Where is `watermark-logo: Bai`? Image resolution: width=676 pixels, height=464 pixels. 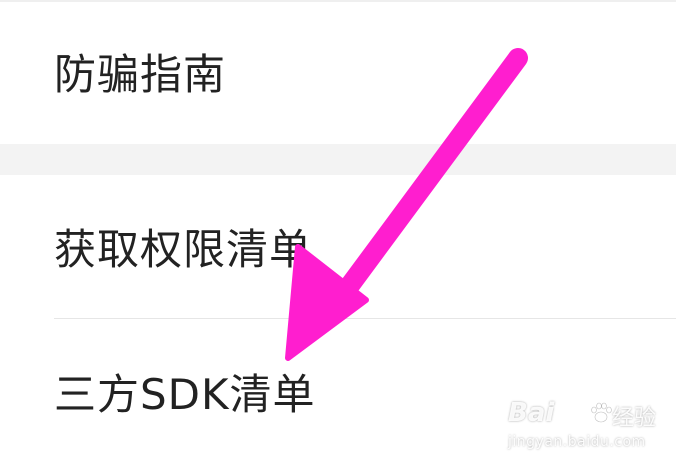 watermark-logo: Bai is located at coordinates (531, 413).